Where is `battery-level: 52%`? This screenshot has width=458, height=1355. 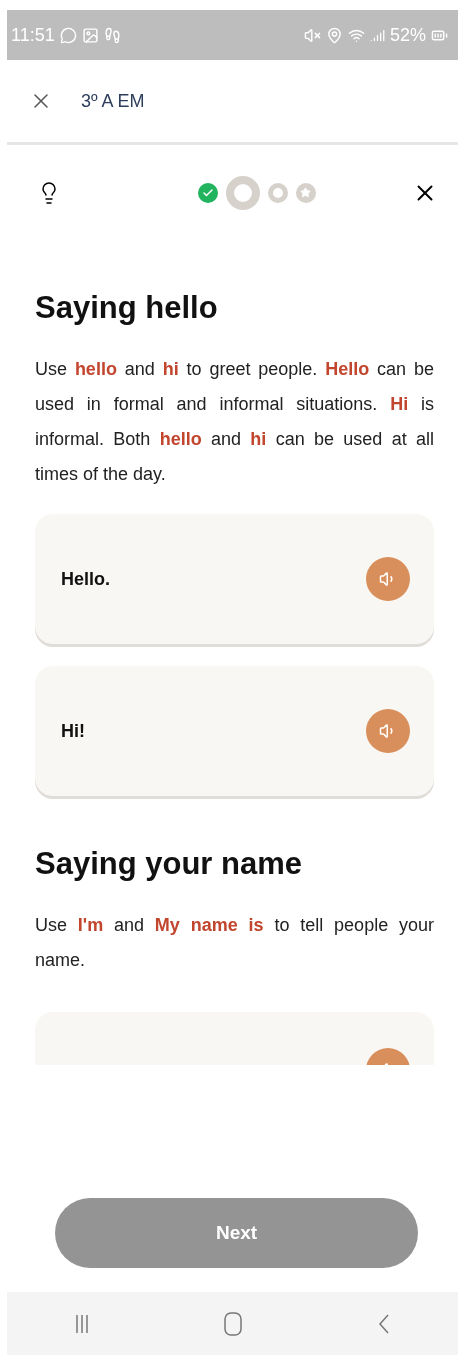
battery-level: 52% is located at coordinates (407, 35).